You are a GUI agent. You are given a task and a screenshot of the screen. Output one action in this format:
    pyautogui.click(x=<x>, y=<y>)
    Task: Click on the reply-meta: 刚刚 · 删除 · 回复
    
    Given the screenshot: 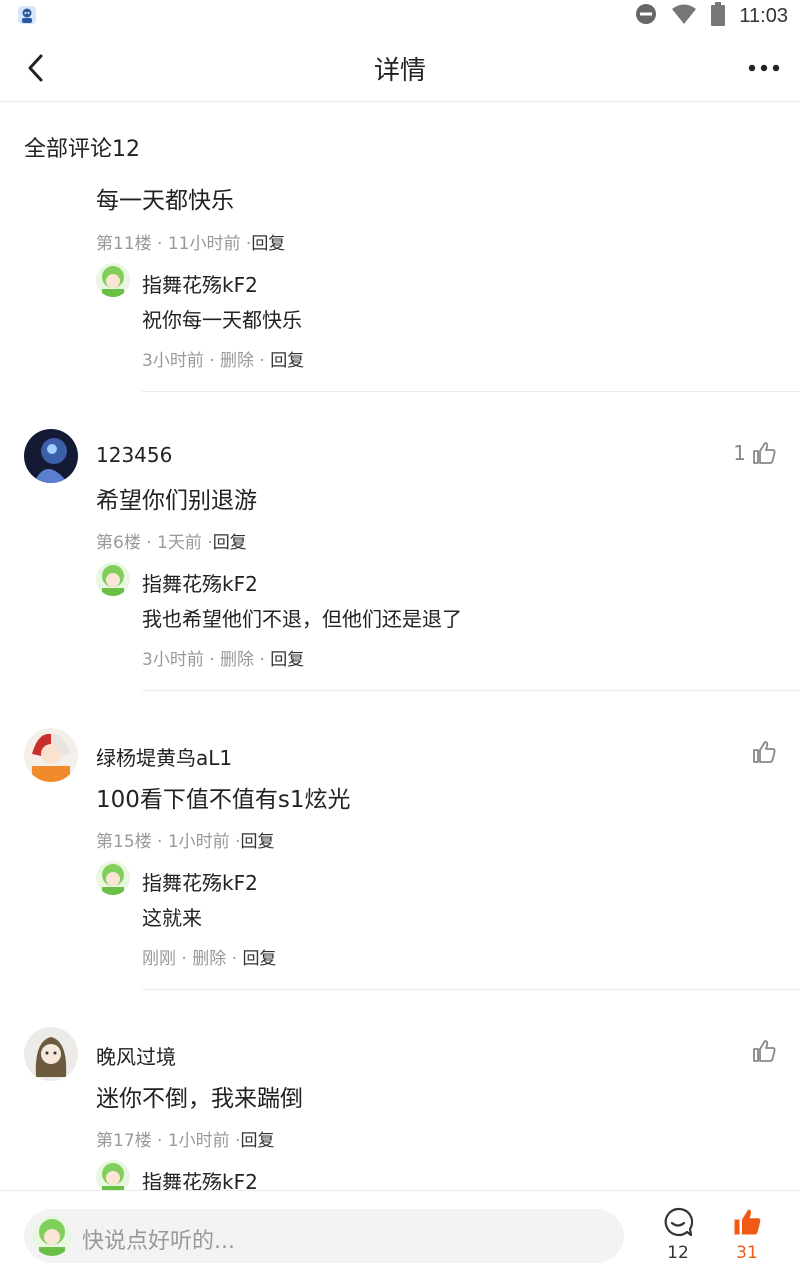 What is the action you would take?
    pyautogui.click(x=209, y=959)
    